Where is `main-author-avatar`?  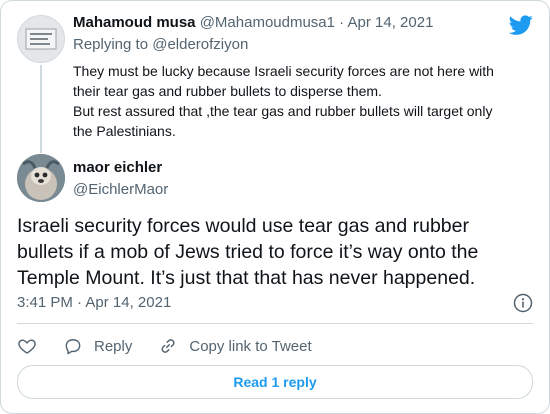 main-author-avatar is located at coordinates (41, 178).